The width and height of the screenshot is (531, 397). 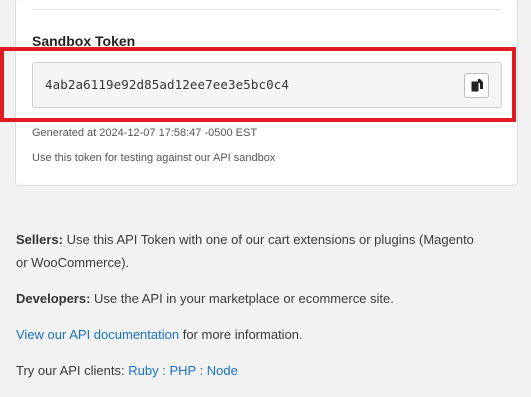 What do you see at coordinates (182, 370) in the screenshot?
I see `php-client-link: PHP` at bounding box center [182, 370].